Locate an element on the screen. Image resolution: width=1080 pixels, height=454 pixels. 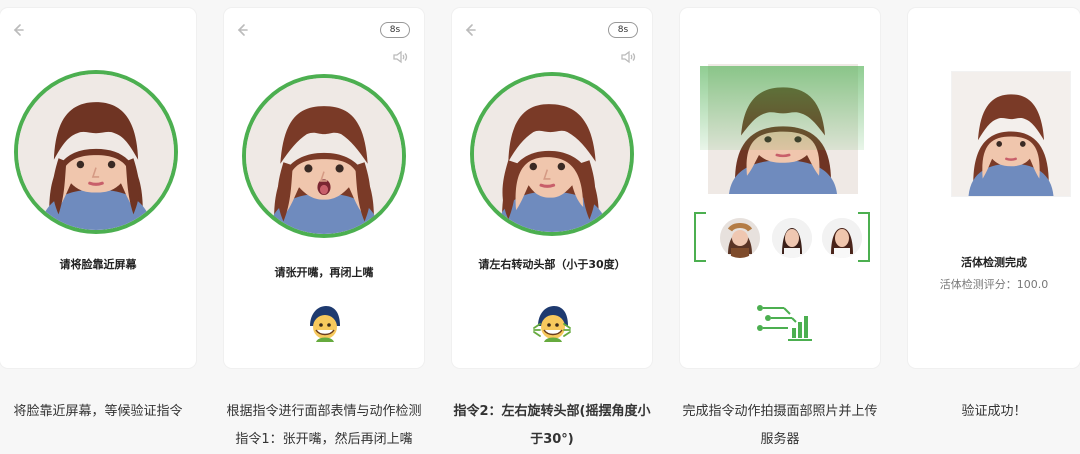
step-card-2: 8s 请张开嘴，再闭上嘴 is located at coordinates (324, 188).